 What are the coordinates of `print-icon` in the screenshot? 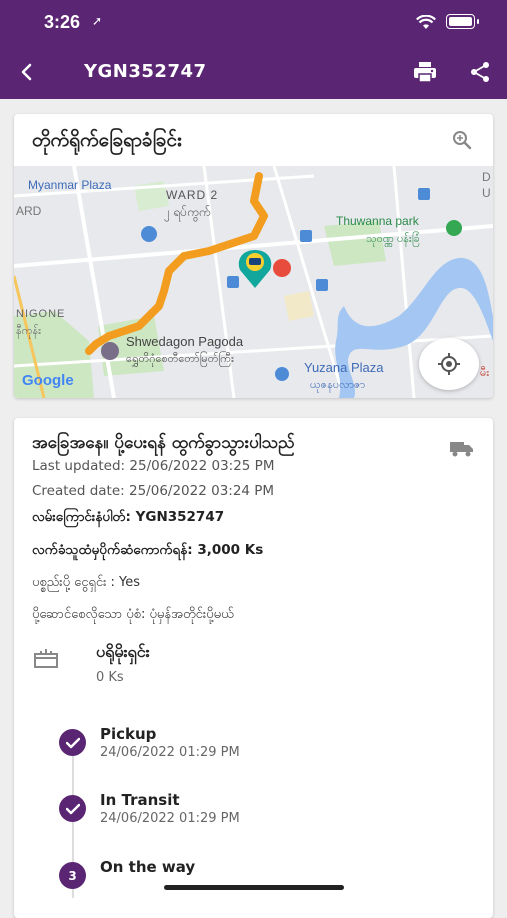 It's located at (425, 72).